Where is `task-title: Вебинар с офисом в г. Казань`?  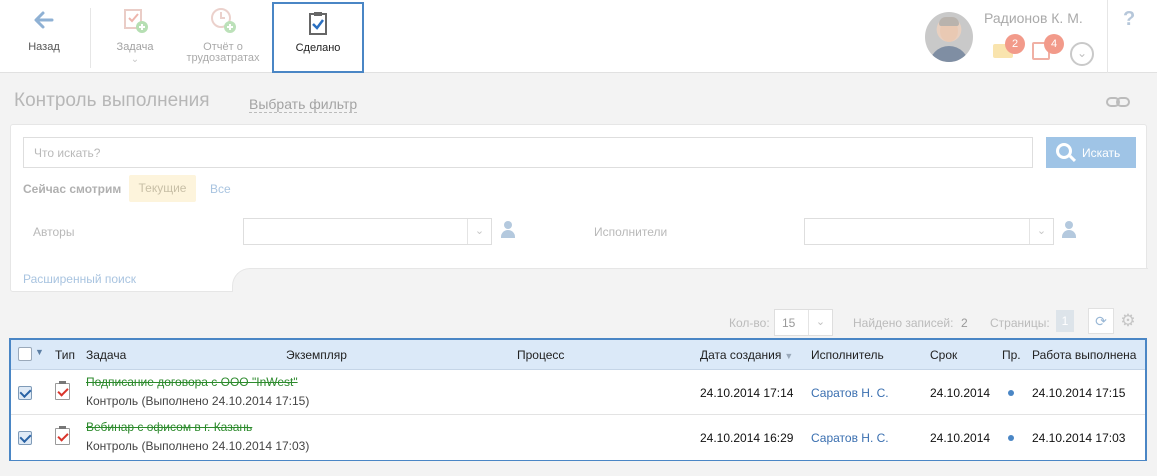 task-title: Вебинар с офисом в г. Казань is located at coordinates (169, 427).